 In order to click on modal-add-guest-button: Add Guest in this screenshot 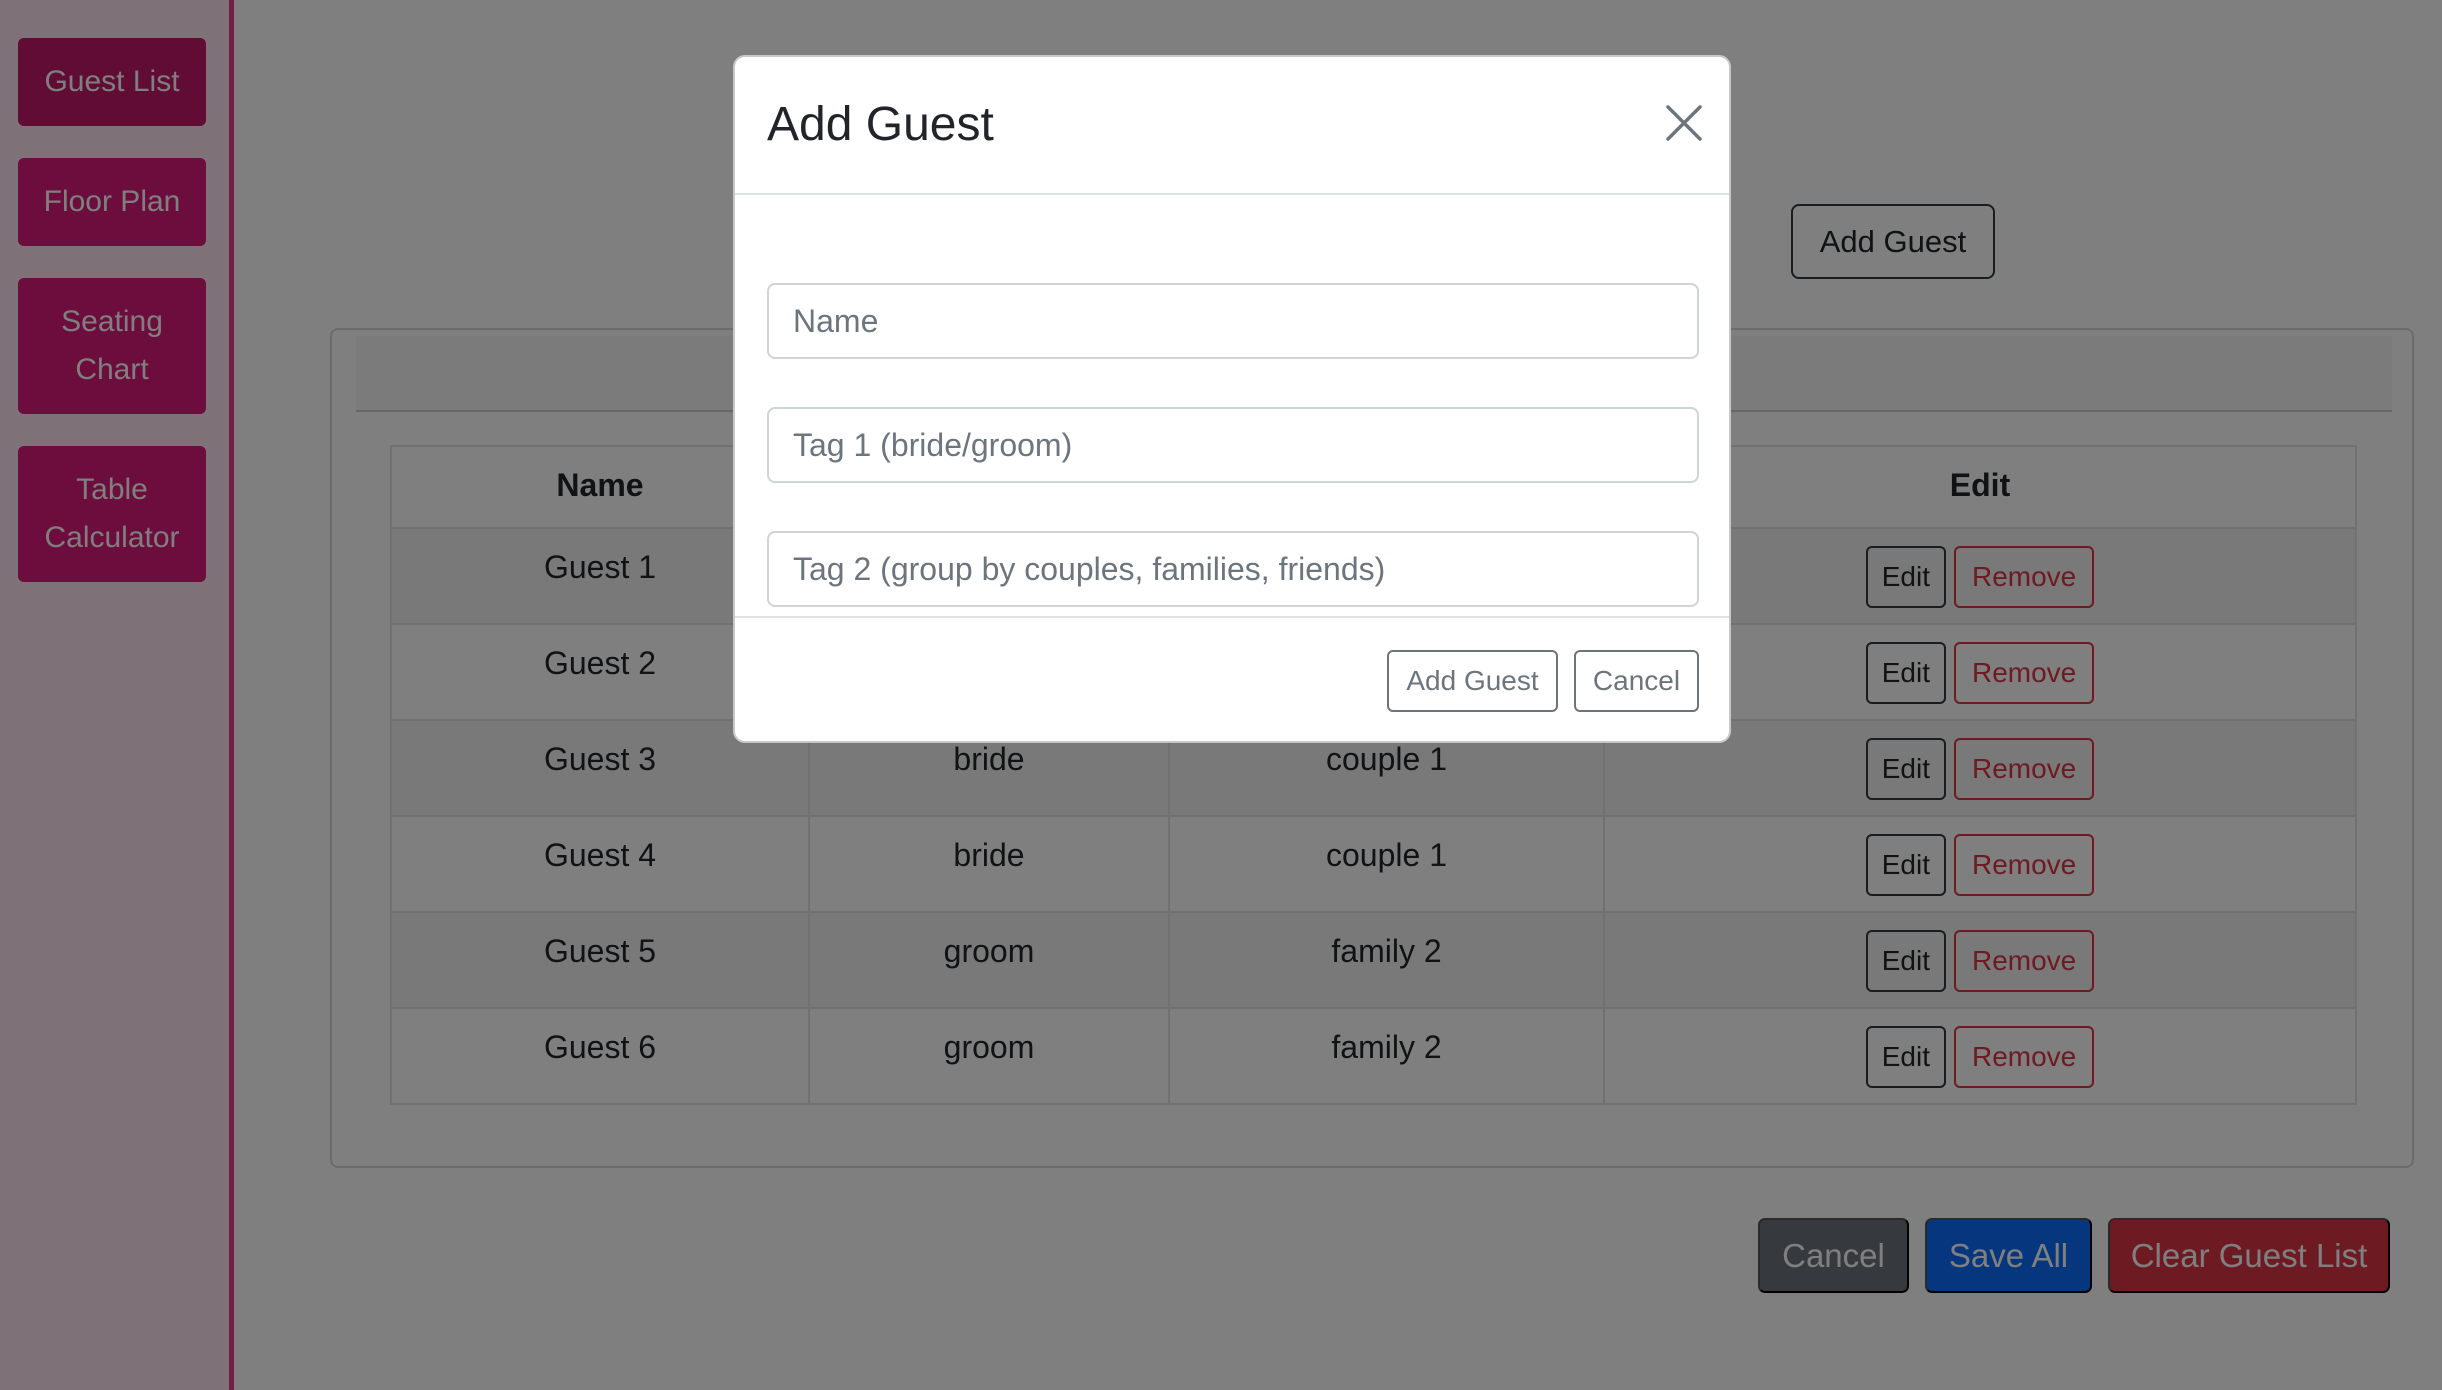, I will do `click(1472, 681)`.